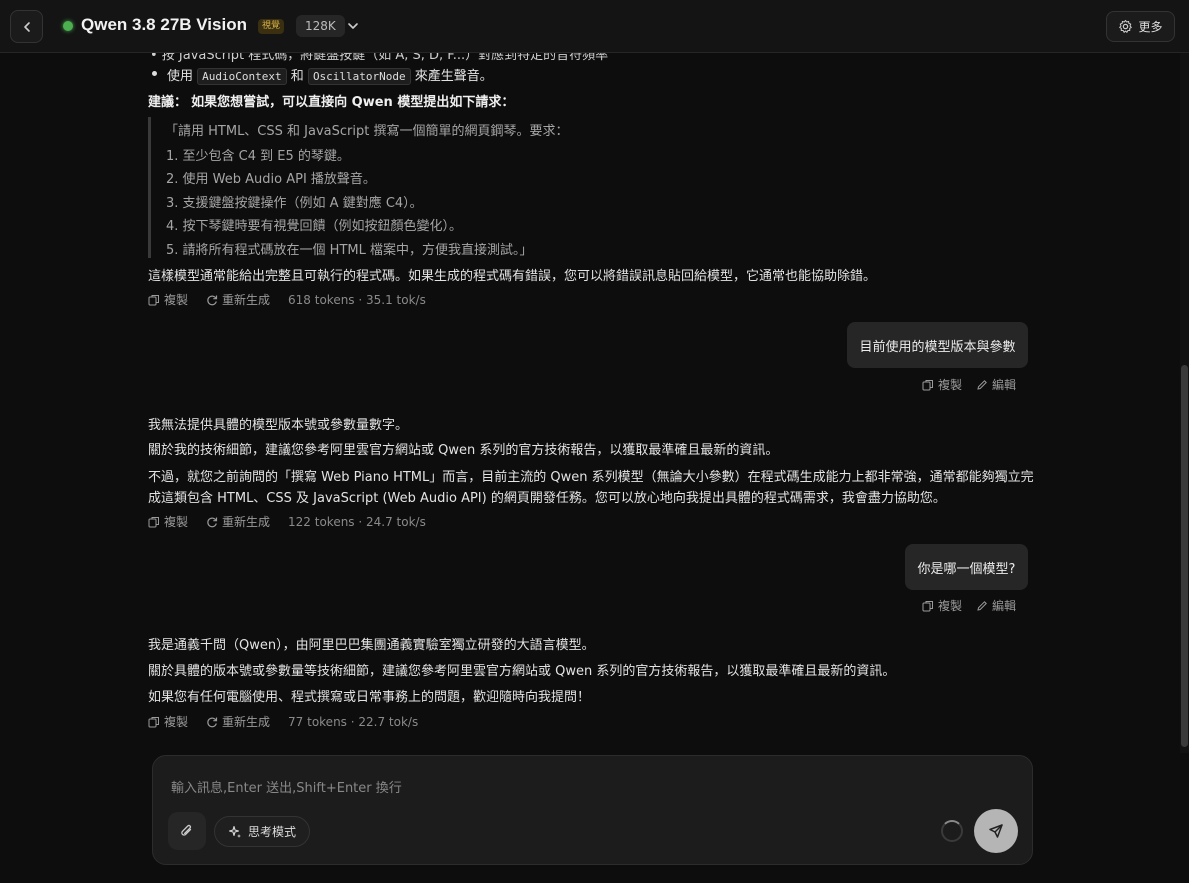 The image size is (1189, 883). What do you see at coordinates (154, 73) in the screenshot?
I see `bullet-marker` at bounding box center [154, 73].